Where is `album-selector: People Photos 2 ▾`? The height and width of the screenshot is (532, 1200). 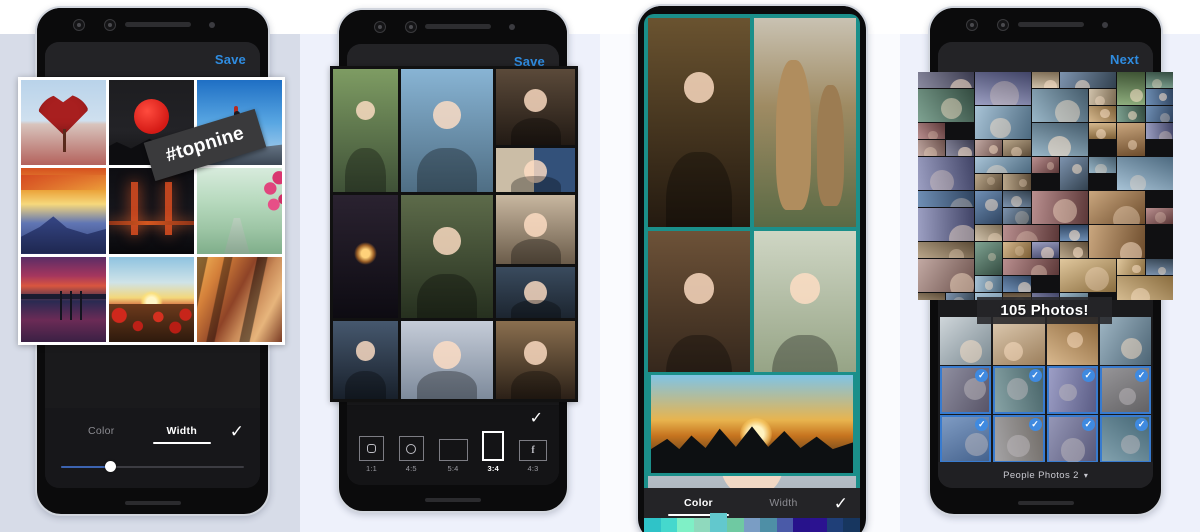 album-selector: People Photos 2 ▾ is located at coordinates (1045, 475).